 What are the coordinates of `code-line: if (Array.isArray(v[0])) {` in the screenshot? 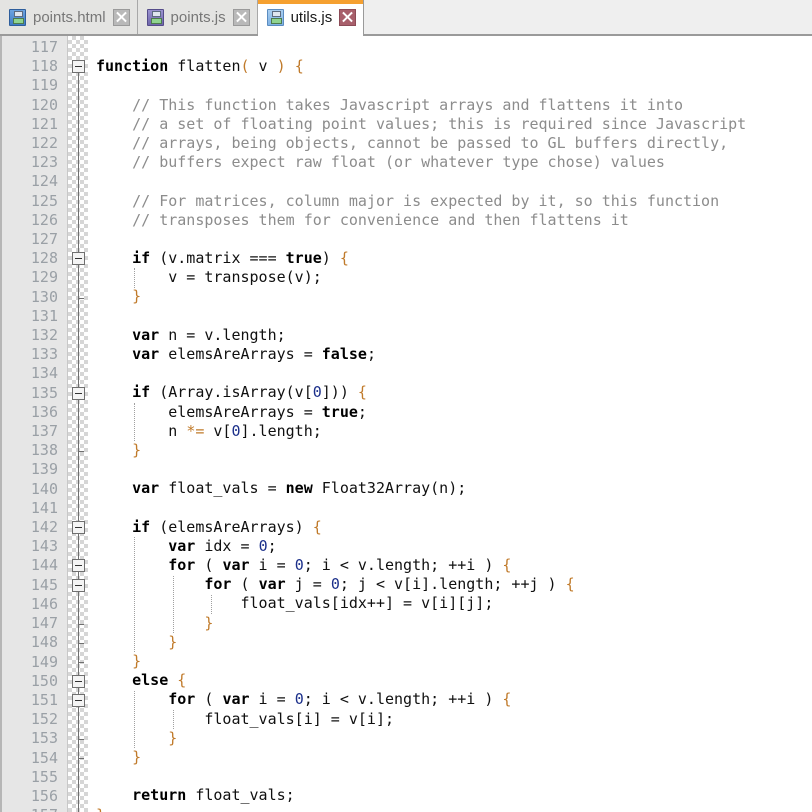 It's located at (454, 392).